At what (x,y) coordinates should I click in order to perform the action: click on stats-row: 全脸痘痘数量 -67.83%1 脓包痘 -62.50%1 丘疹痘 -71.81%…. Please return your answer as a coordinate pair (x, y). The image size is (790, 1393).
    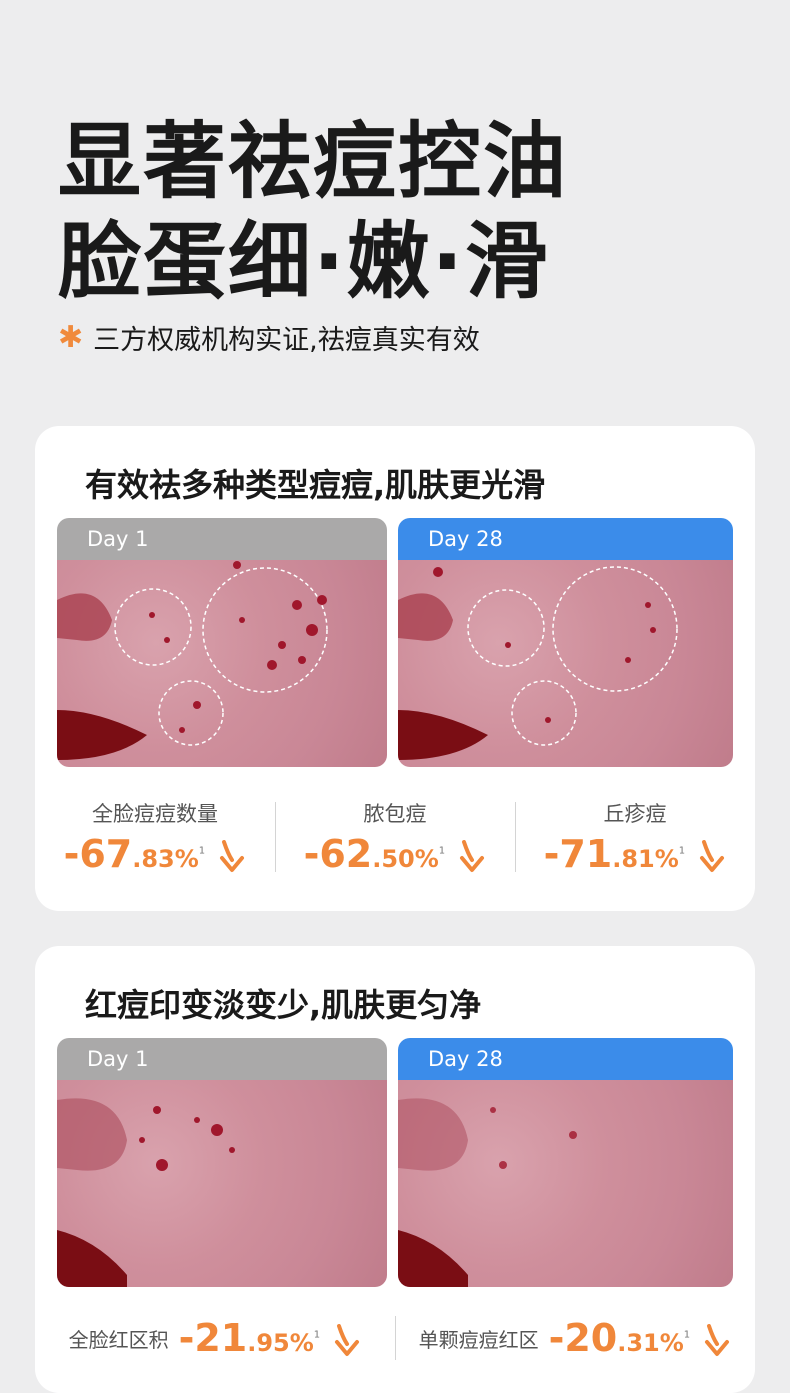
    Looking at the image, I should click on (395, 837).